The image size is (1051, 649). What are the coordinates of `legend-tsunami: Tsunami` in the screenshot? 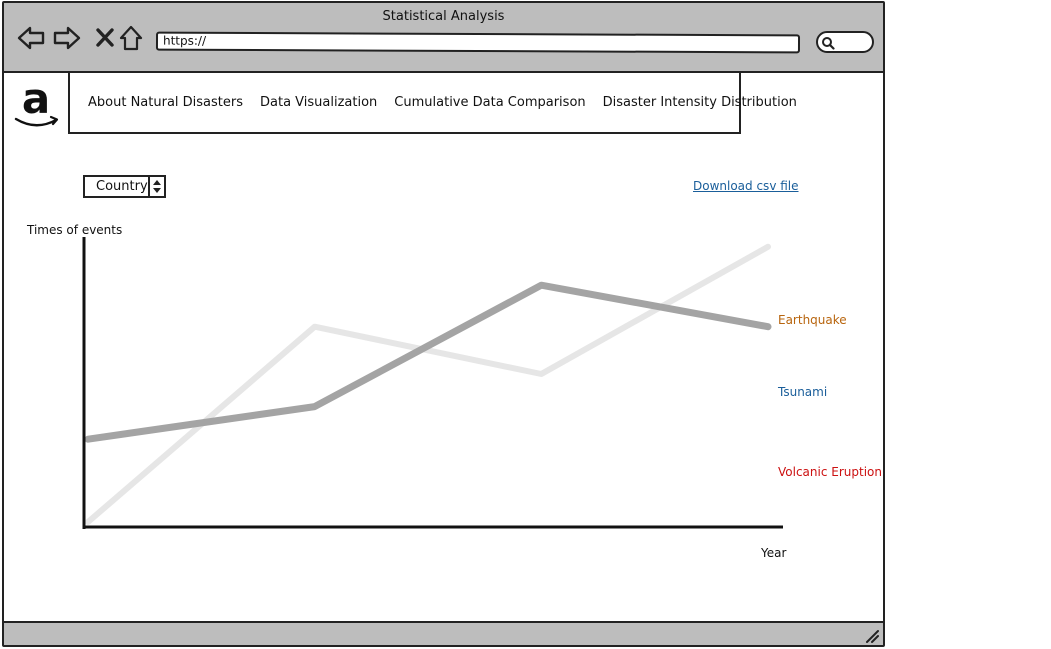 It's located at (803, 392).